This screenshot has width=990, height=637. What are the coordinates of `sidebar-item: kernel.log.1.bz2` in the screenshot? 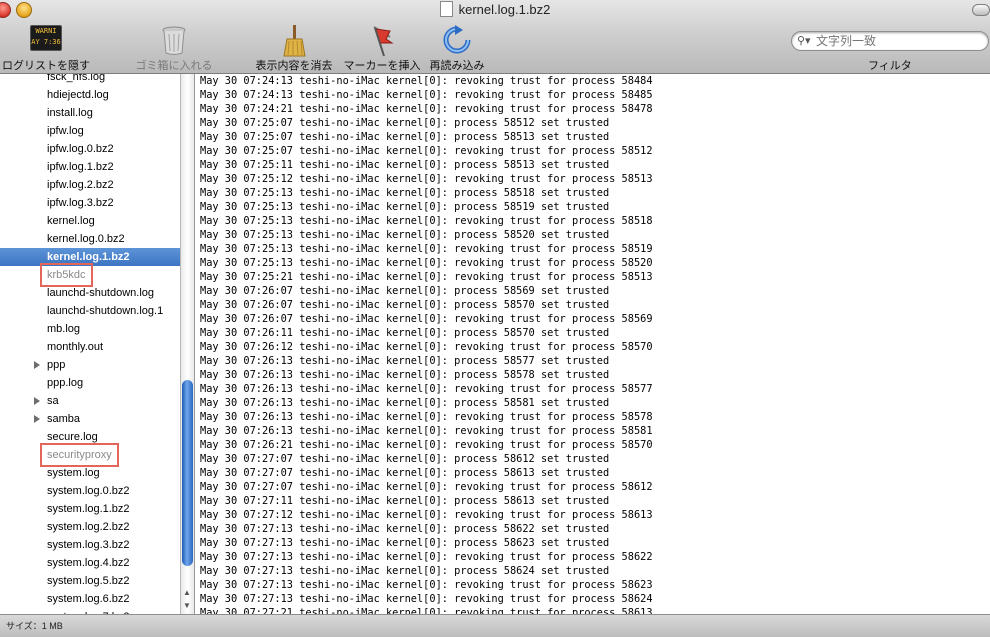 It's located at (90, 257).